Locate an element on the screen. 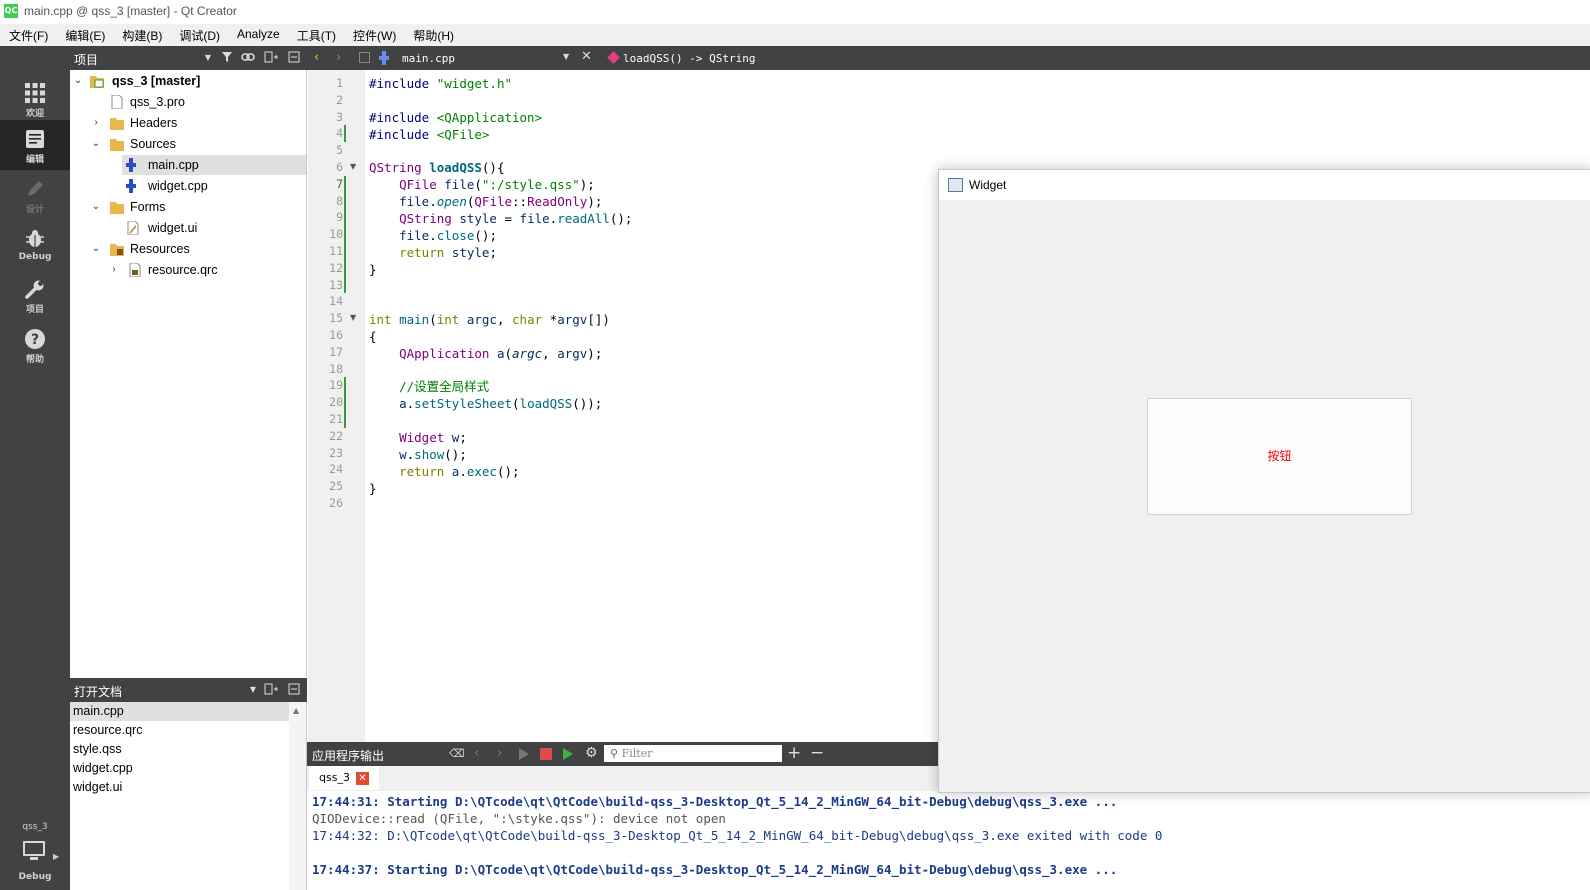  tree-item-resources: ⌄ Resources is located at coordinates (188, 249).